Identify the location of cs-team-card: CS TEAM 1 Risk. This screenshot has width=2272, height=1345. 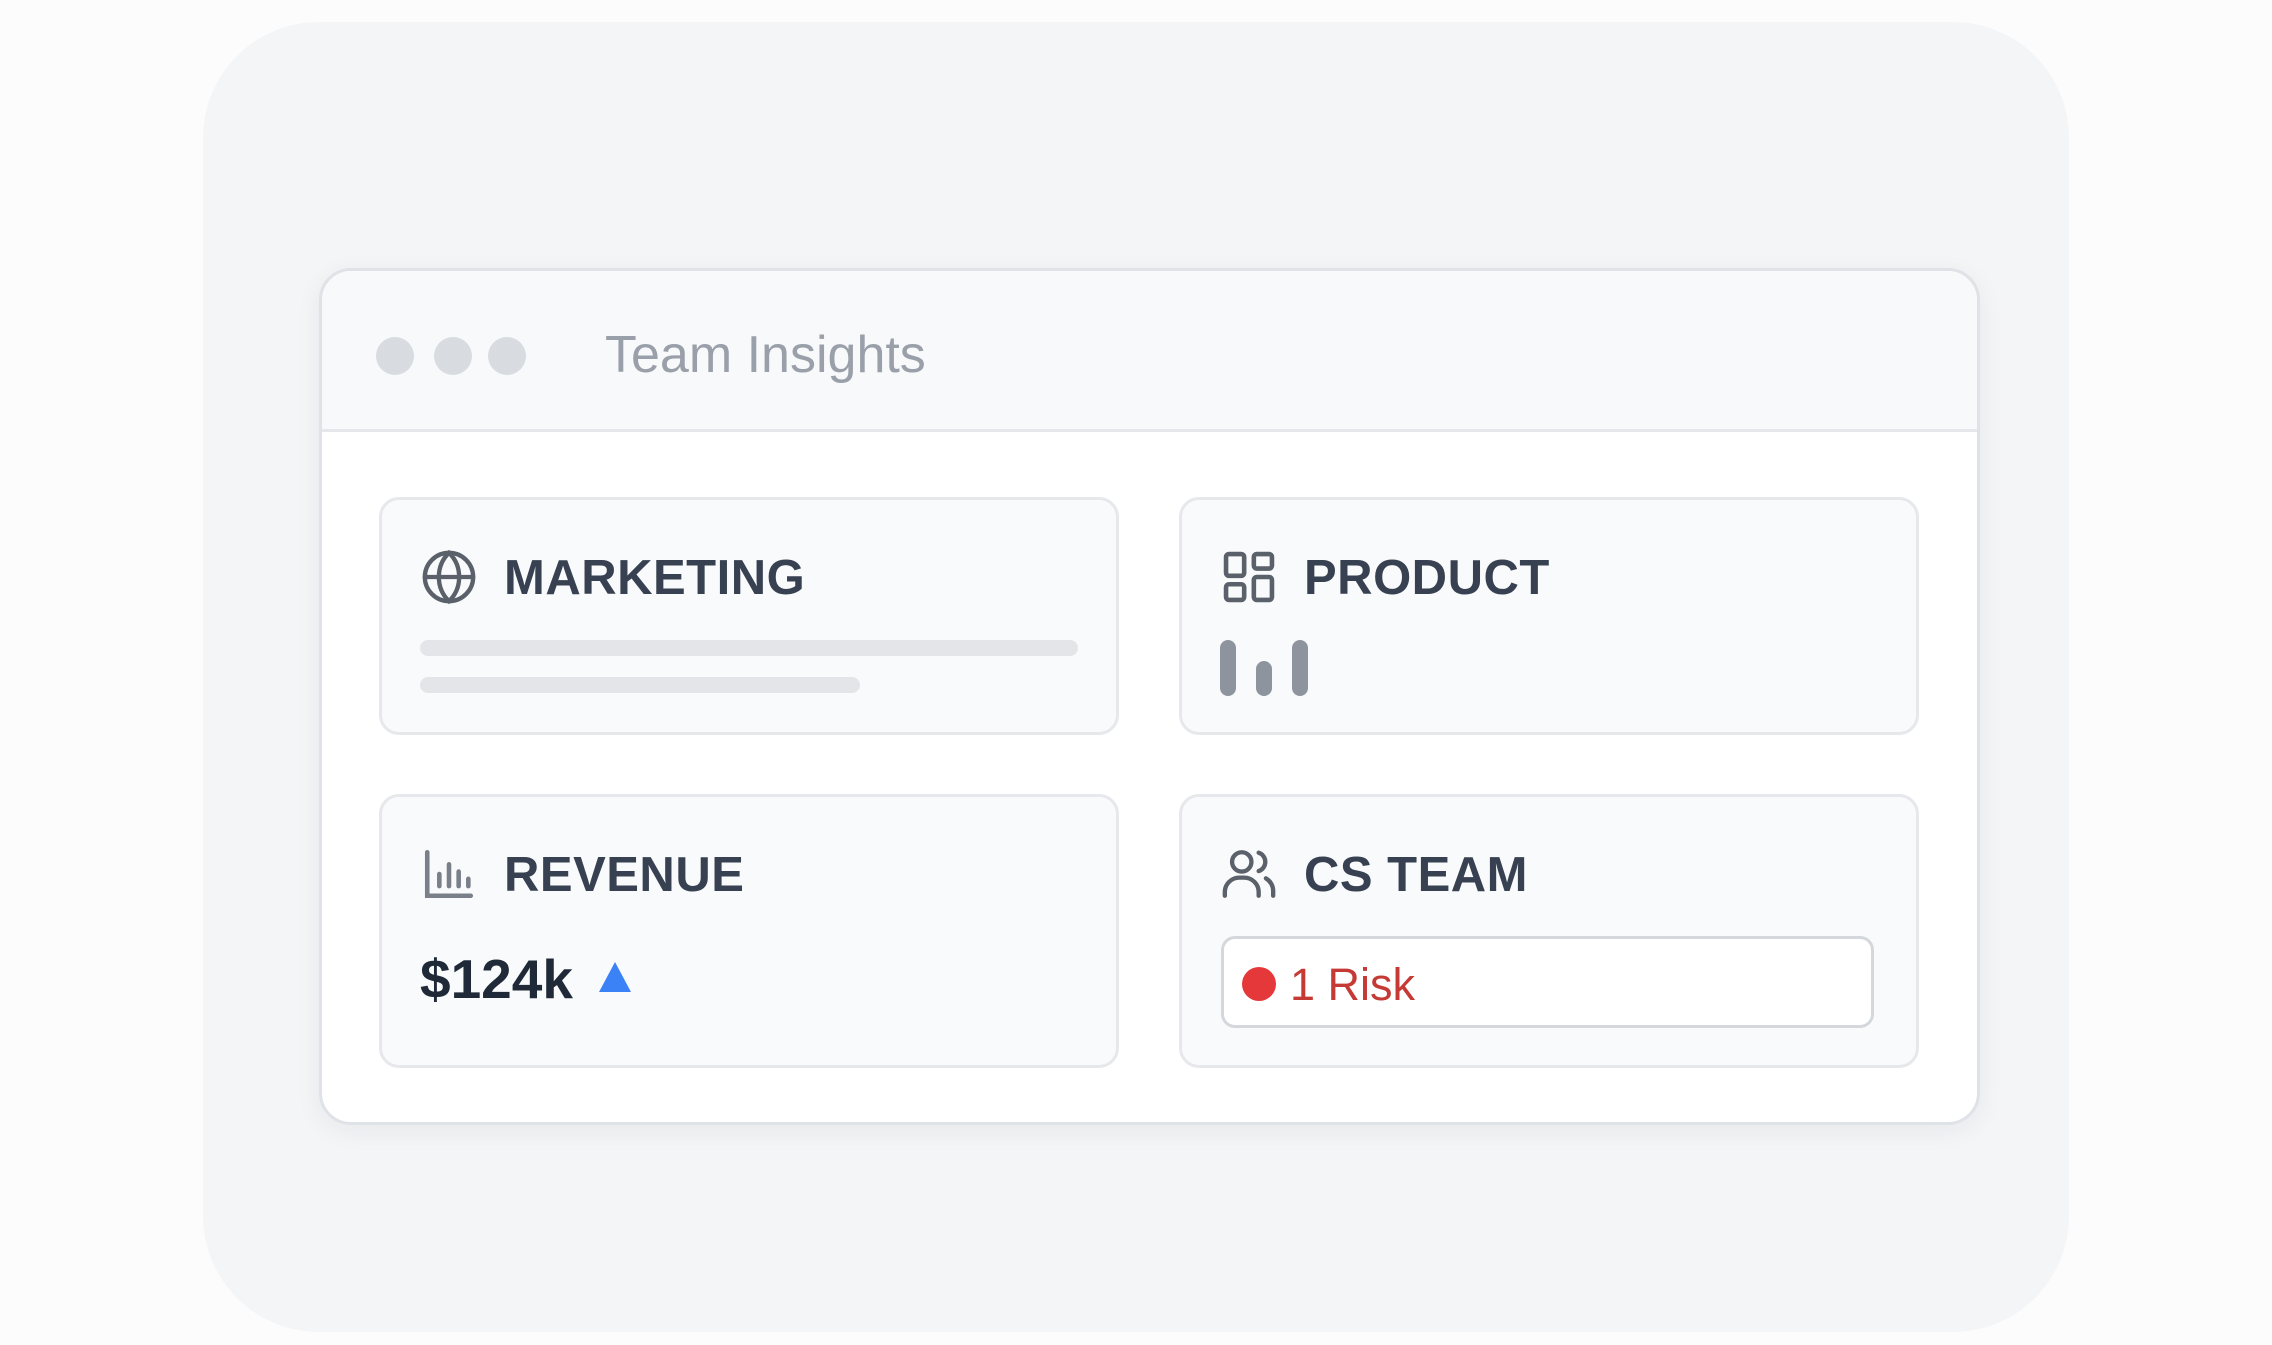
(1549, 931).